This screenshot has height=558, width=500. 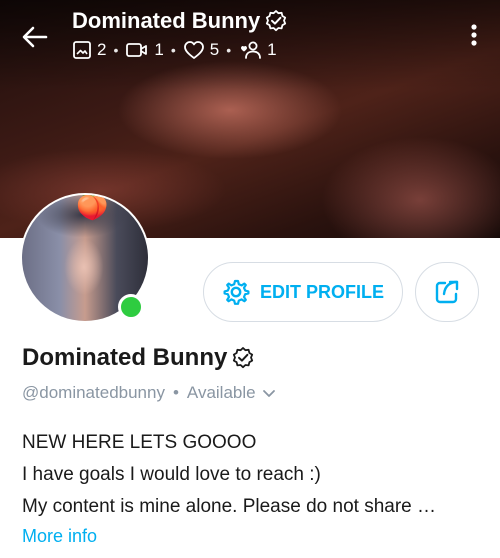 I want to click on stat-fans: 1, so click(x=257, y=50).